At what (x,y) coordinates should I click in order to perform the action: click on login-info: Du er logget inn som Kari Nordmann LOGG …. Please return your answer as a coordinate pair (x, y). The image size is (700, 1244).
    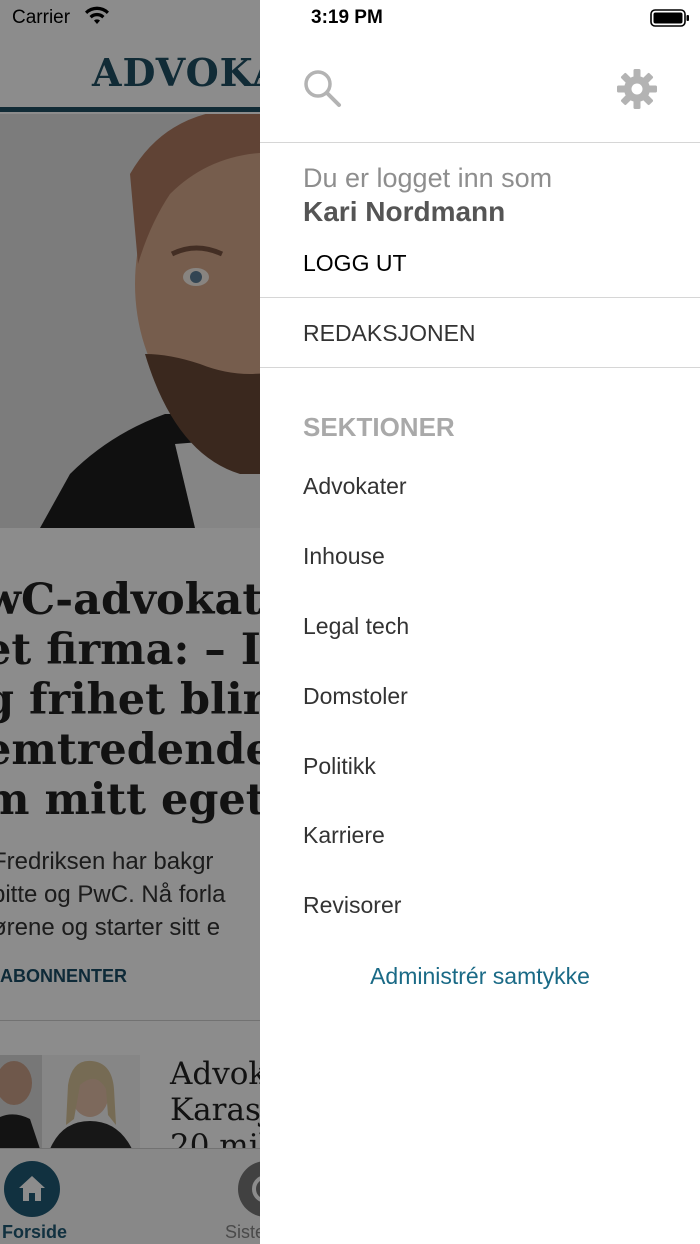
    Looking at the image, I should click on (480, 220).